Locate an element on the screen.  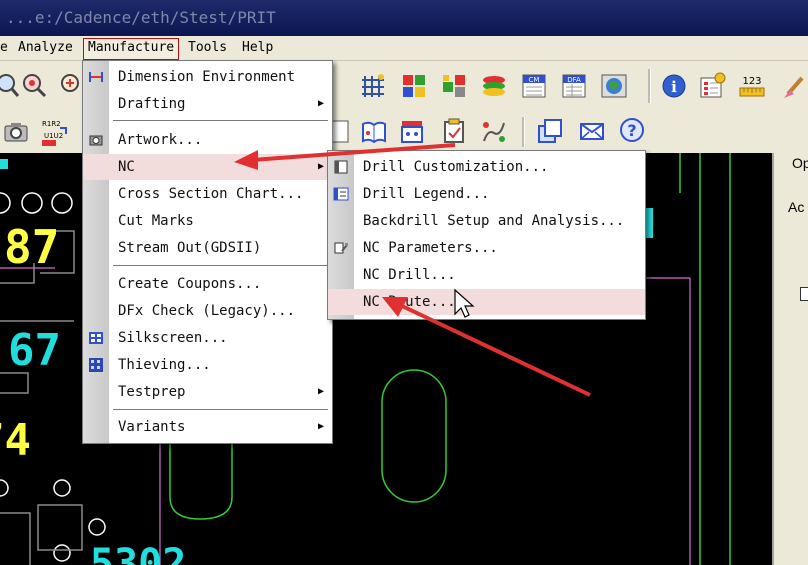
menu-item-stream-out: Stream Out(GDSII) is located at coordinates (207, 248).